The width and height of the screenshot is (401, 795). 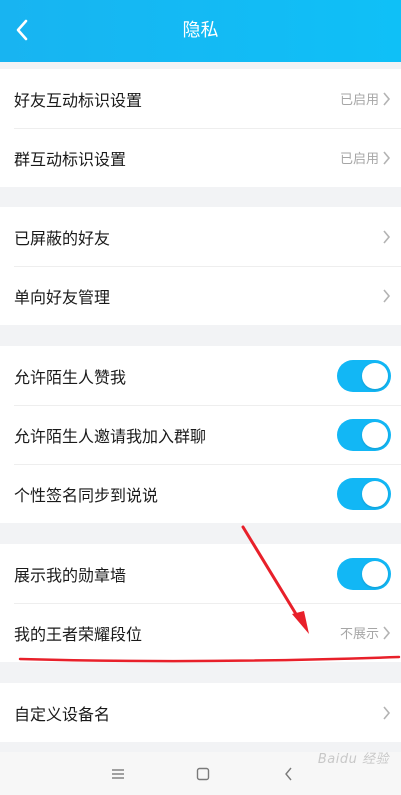 What do you see at coordinates (78, 100) in the screenshot?
I see `row-label: 好友互动标识设置` at bounding box center [78, 100].